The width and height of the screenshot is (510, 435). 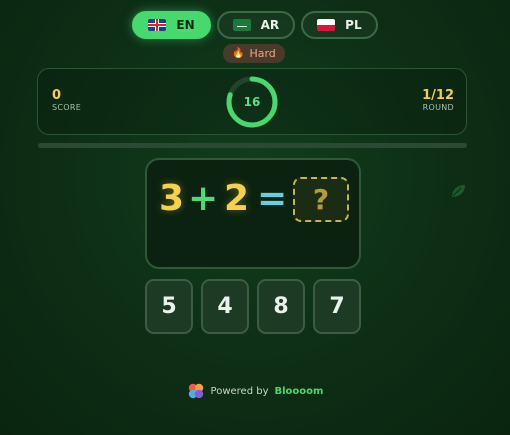 I want to click on leaf-decoration-icon, so click(x=458, y=191).